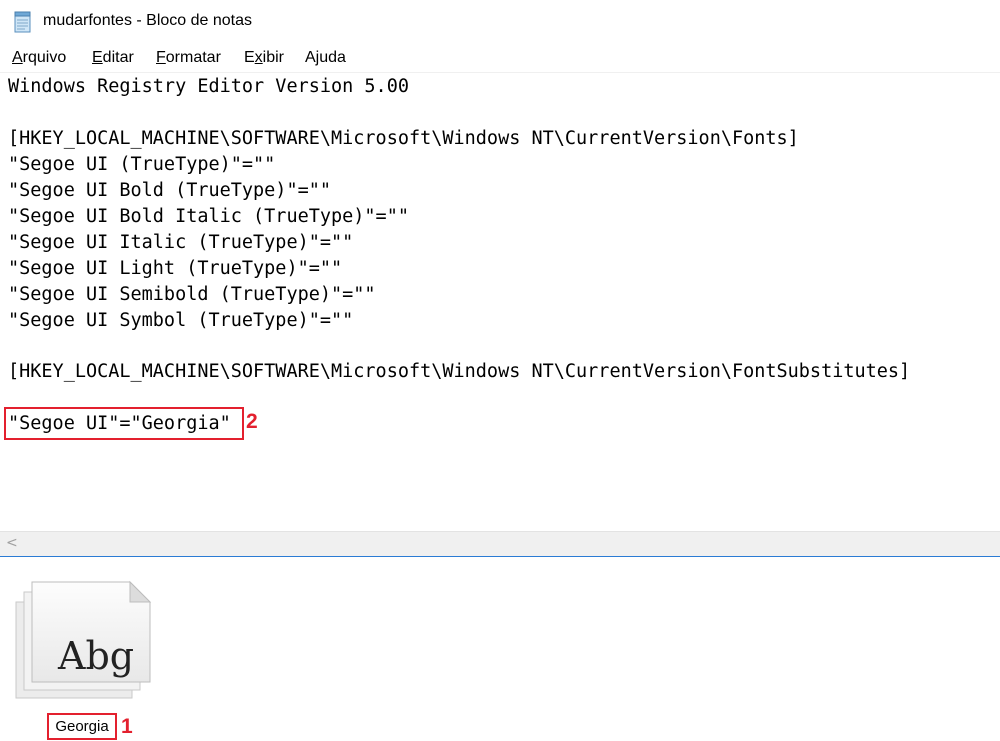 This screenshot has height=741, width=1000. What do you see at coordinates (175, 268) in the screenshot?
I see `editor-line: "Segoe UI Light (TrueType)"=""` at bounding box center [175, 268].